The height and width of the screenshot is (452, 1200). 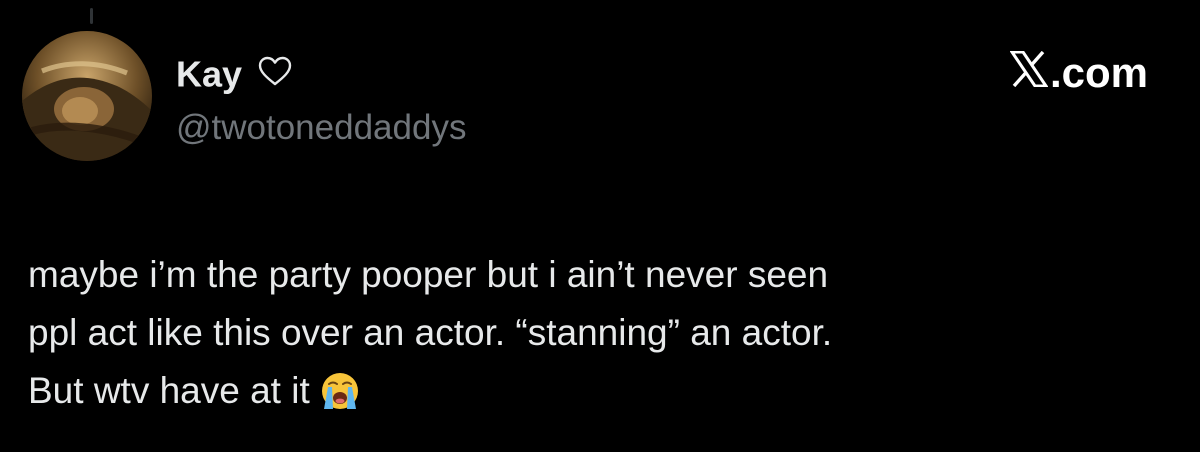 I want to click on heart-outline-icon, so click(x=275, y=74).